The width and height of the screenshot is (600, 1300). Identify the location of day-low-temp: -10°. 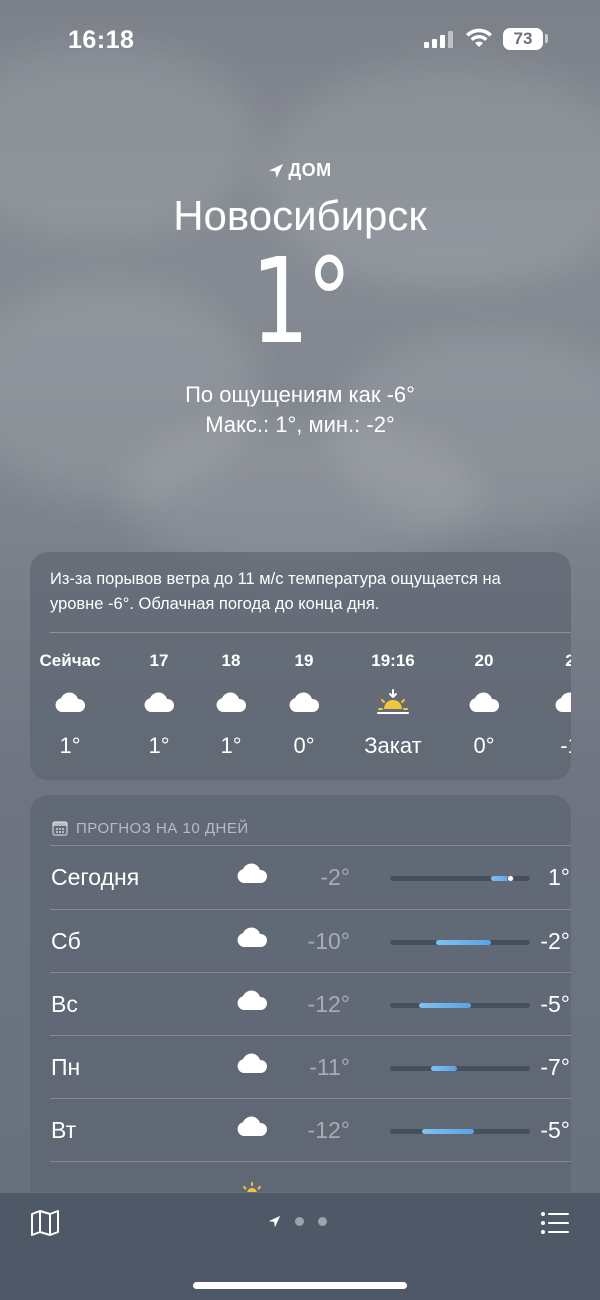
(328, 941).